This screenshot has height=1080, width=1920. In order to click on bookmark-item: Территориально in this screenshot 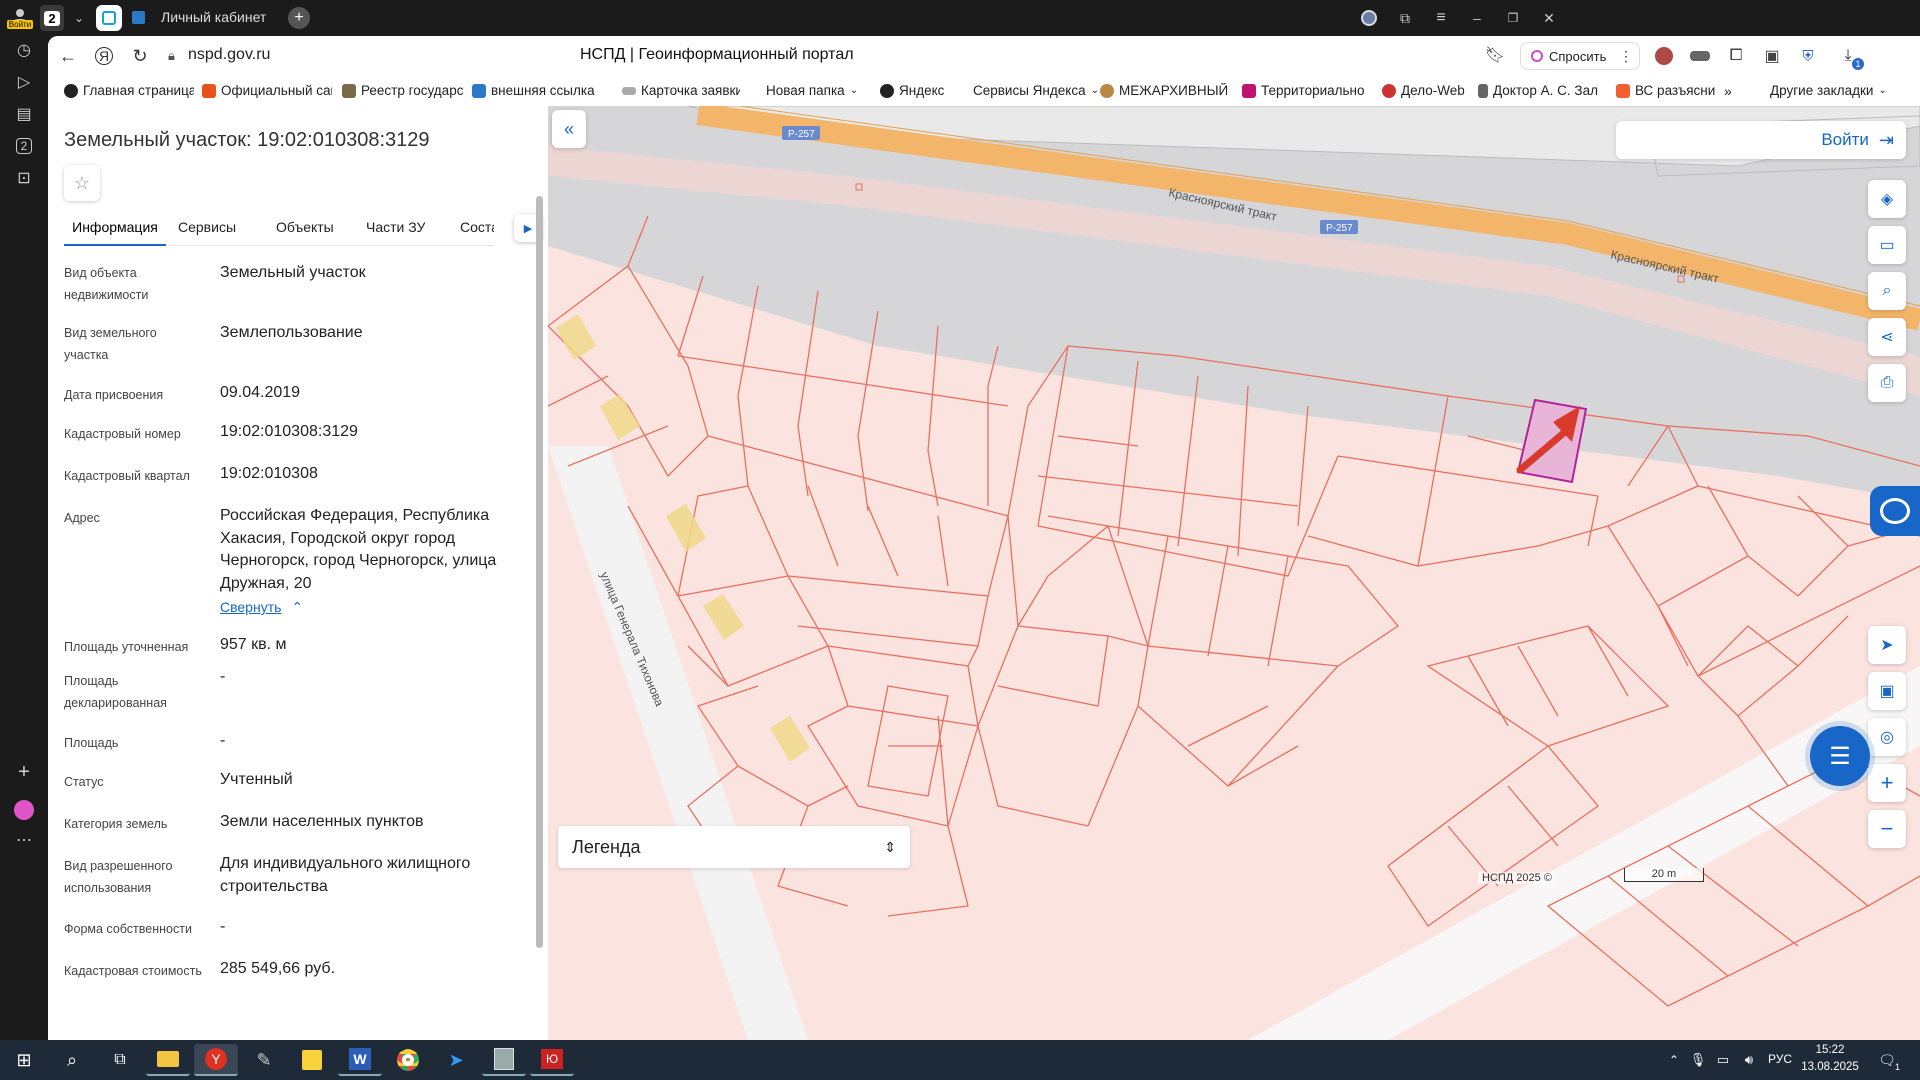, I will do `click(1305, 90)`.